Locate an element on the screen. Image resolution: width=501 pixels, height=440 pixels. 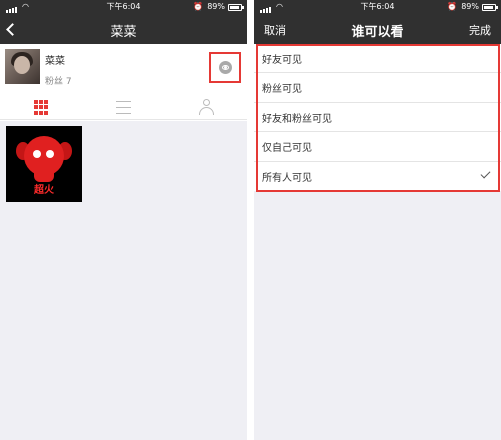
list-icon is located at coordinates (123, 107).